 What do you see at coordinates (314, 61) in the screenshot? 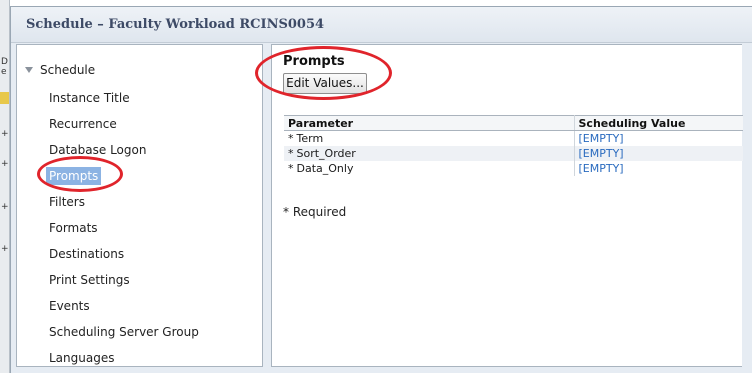
I see `prompts-heading: Prompts` at bounding box center [314, 61].